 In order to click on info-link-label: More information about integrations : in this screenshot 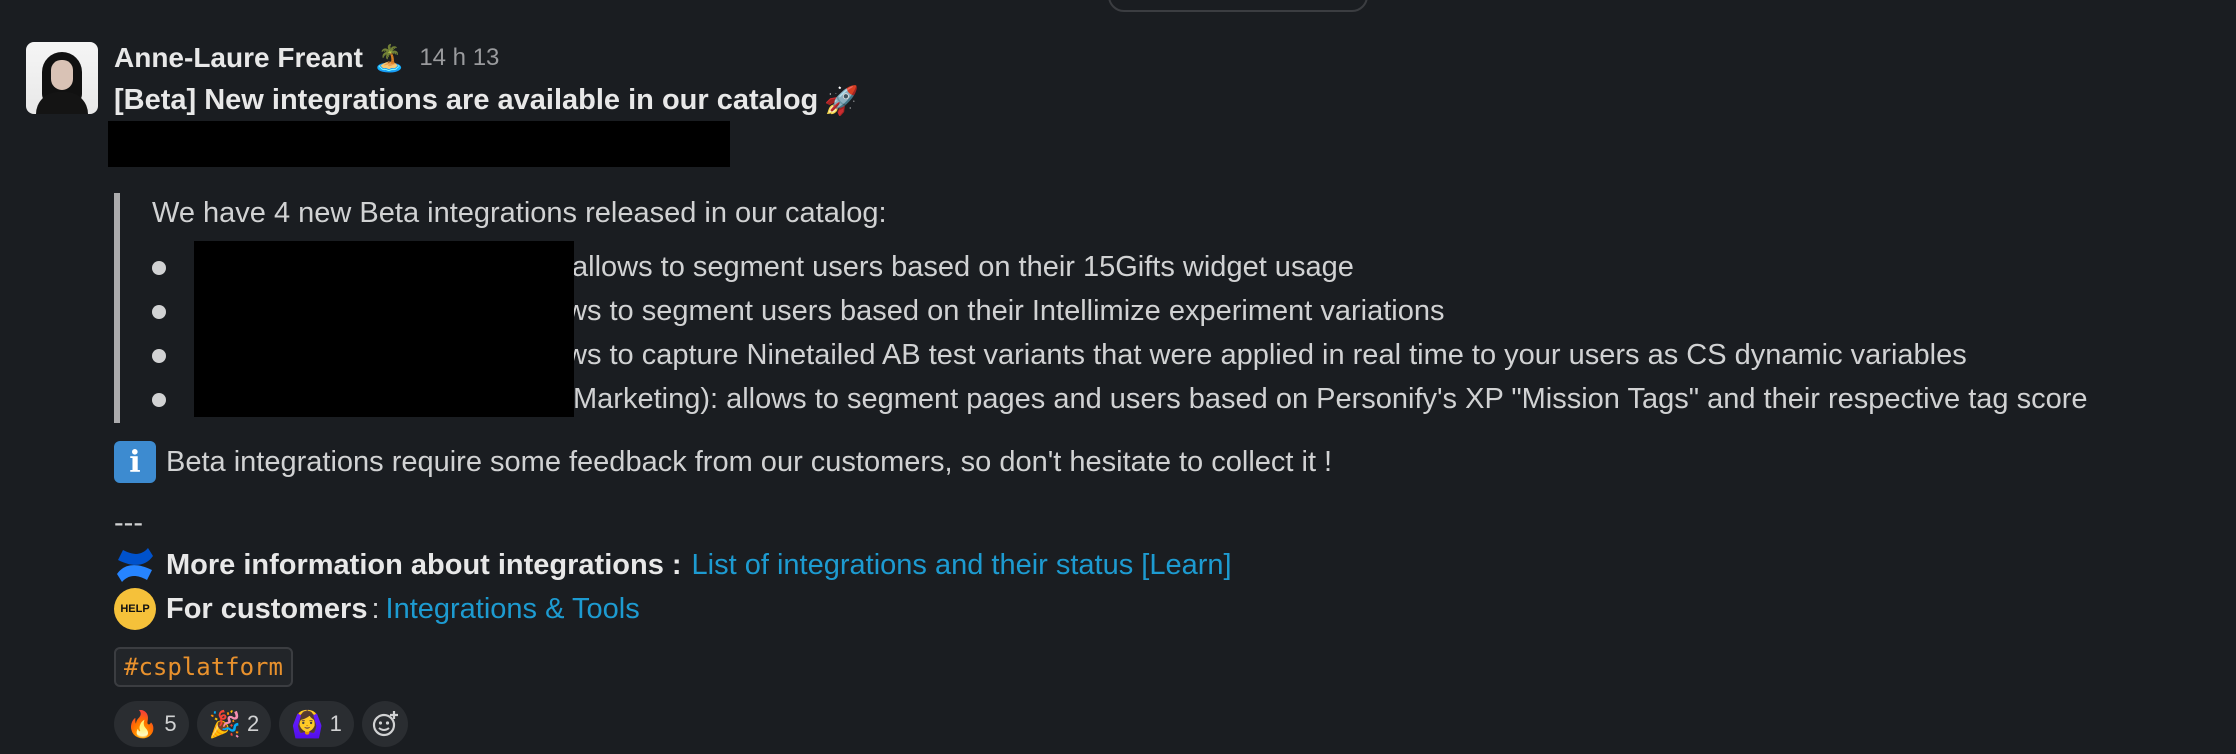, I will do `click(424, 565)`.